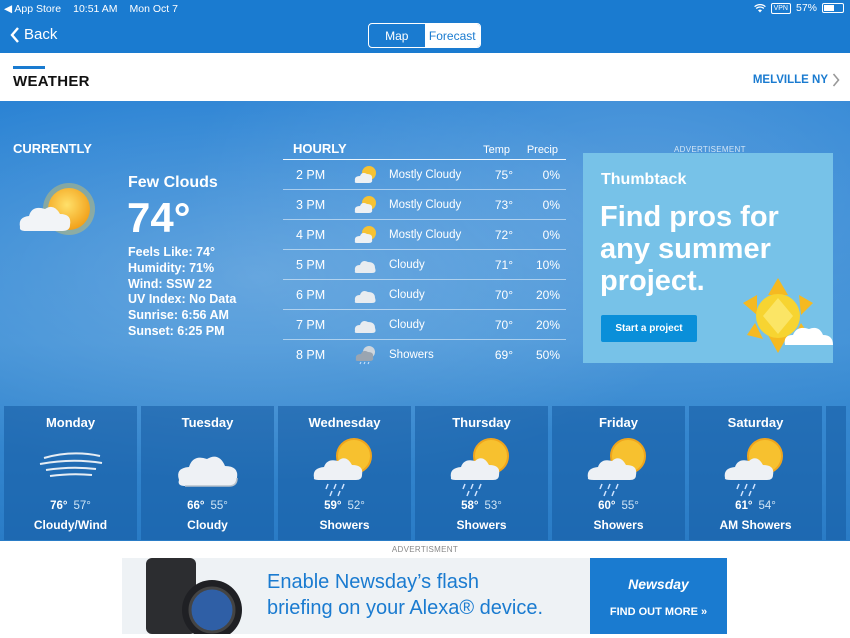 This screenshot has width=850, height=638. Describe the element at coordinates (311, 324) in the screenshot. I see `hour-time: 7 PM` at that location.